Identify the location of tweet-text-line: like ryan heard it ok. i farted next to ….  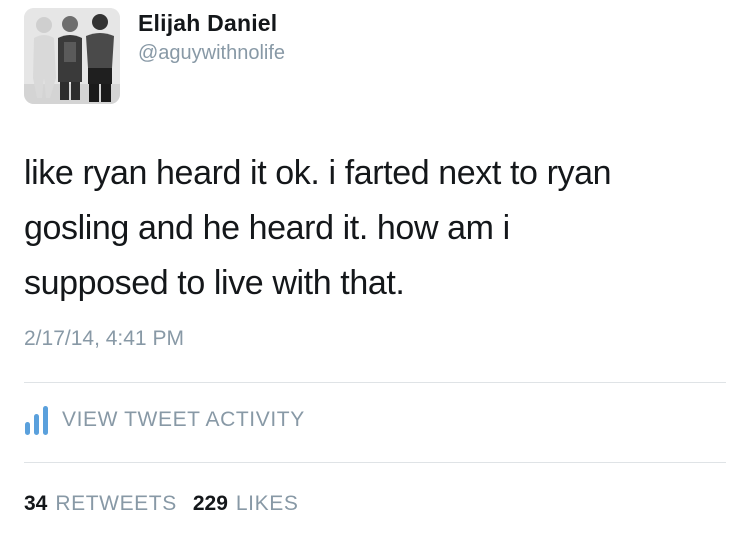
(318, 173).